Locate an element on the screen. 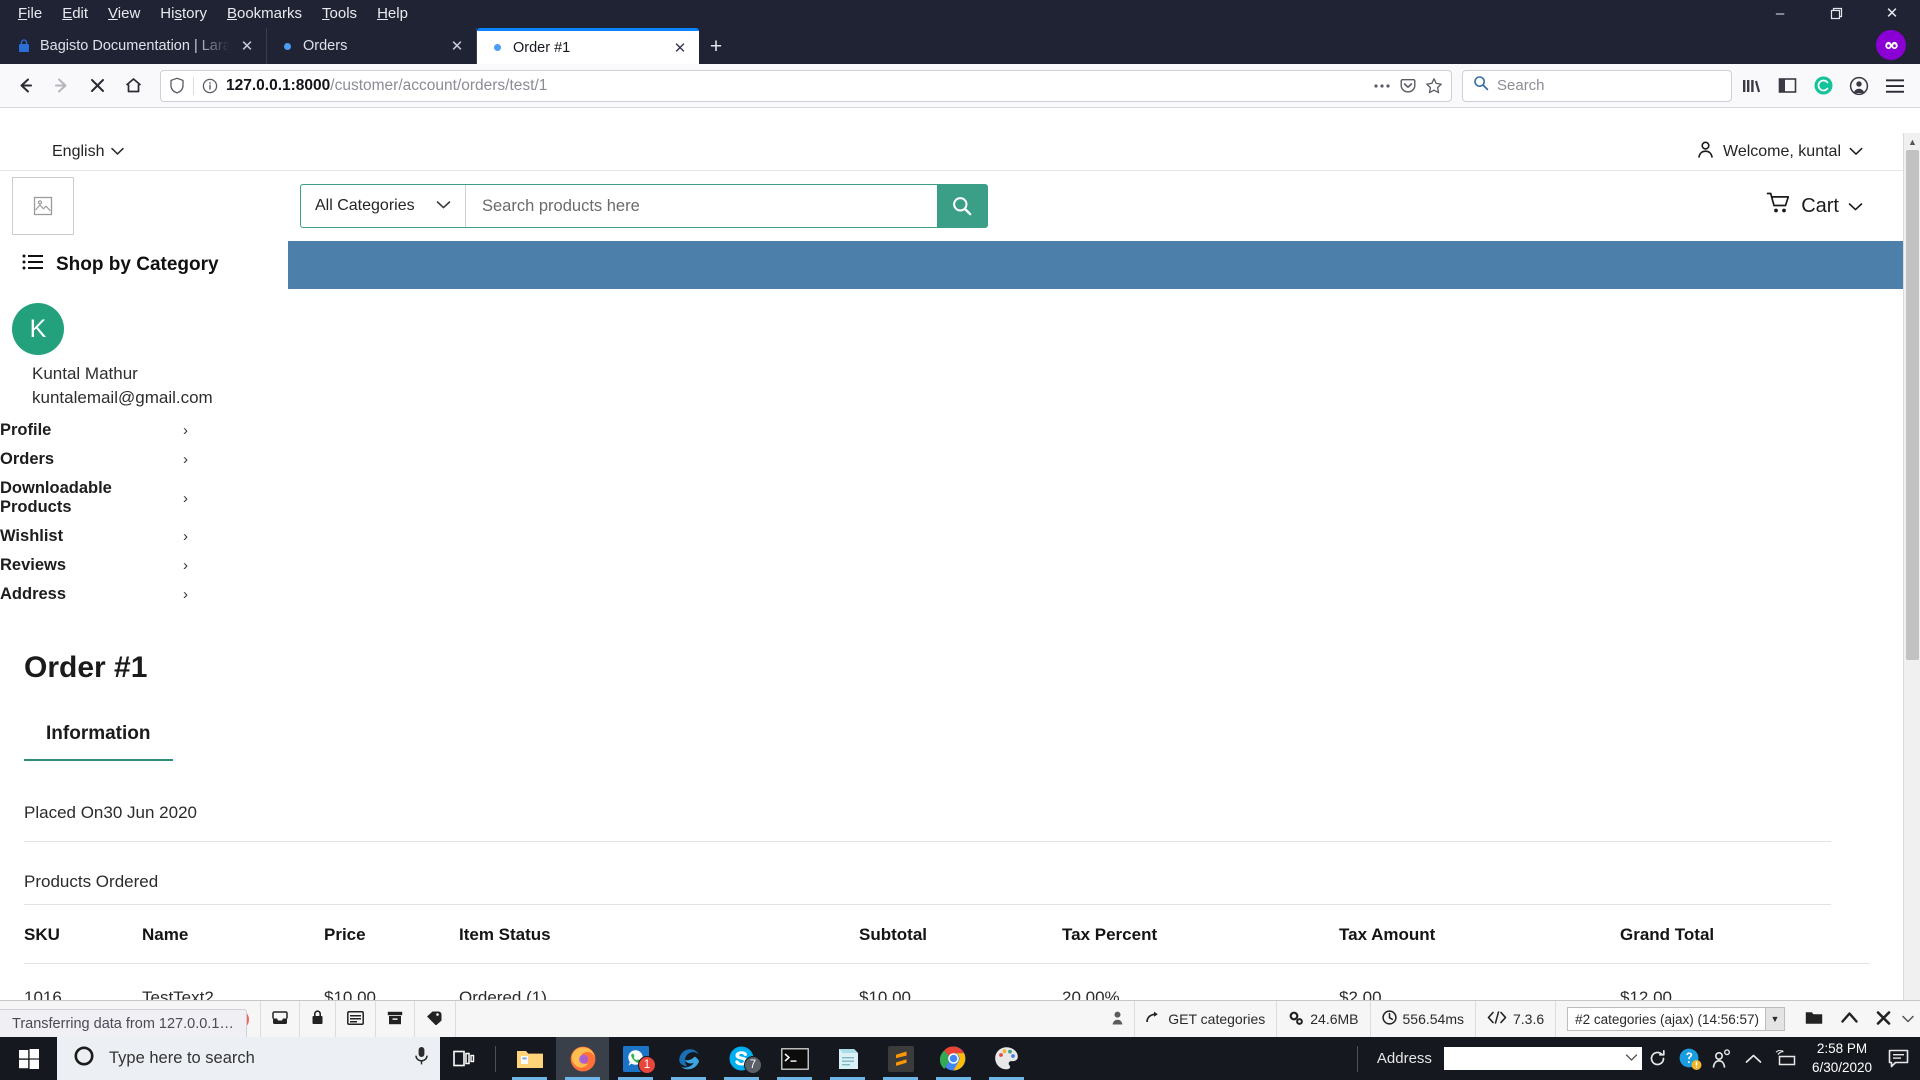  people-icon is located at coordinates (1722, 1058).